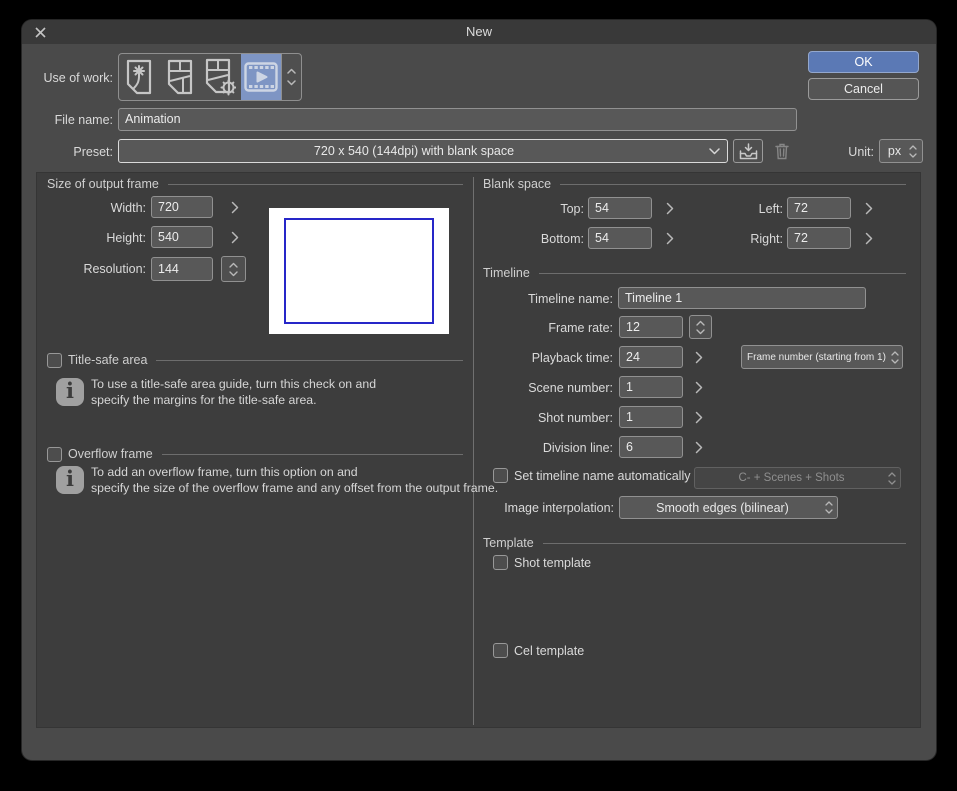  Describe the element at coordinates (863, 89) in the screenshot. I see `cancel-button: Cancel` at that location.